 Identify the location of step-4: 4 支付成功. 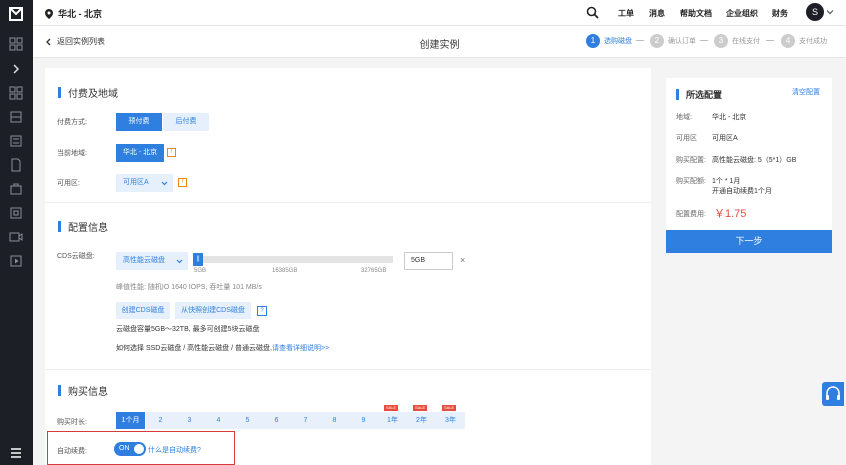
(804, 41).